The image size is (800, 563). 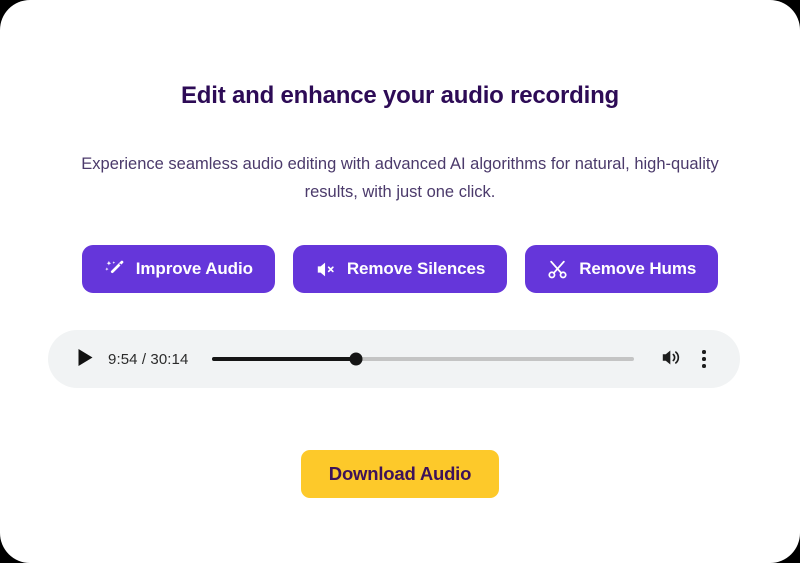 I want to click on remove-hums-label: Remove Hums, so click(x=638, y=268).